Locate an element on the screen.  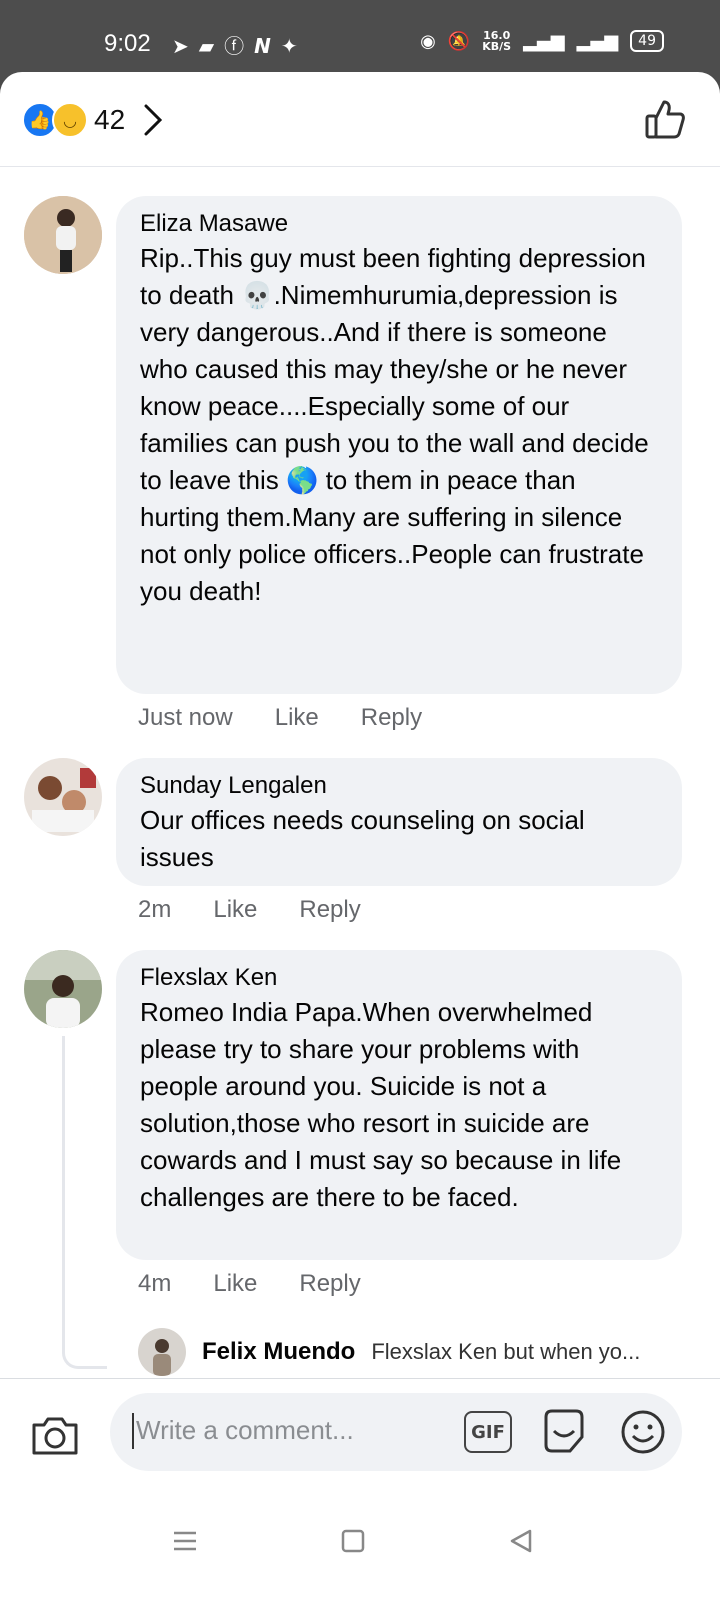
facebook-icon: ⓕ is located at coordinates (239, 46).